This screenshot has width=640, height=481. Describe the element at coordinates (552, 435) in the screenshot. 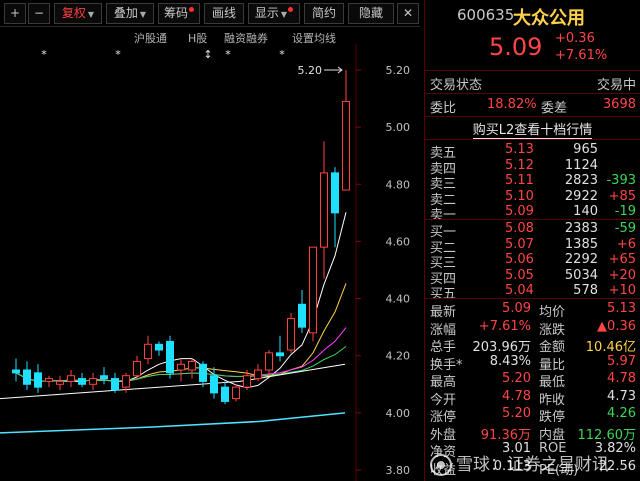

I see `stat-label: 内盘` at that location.